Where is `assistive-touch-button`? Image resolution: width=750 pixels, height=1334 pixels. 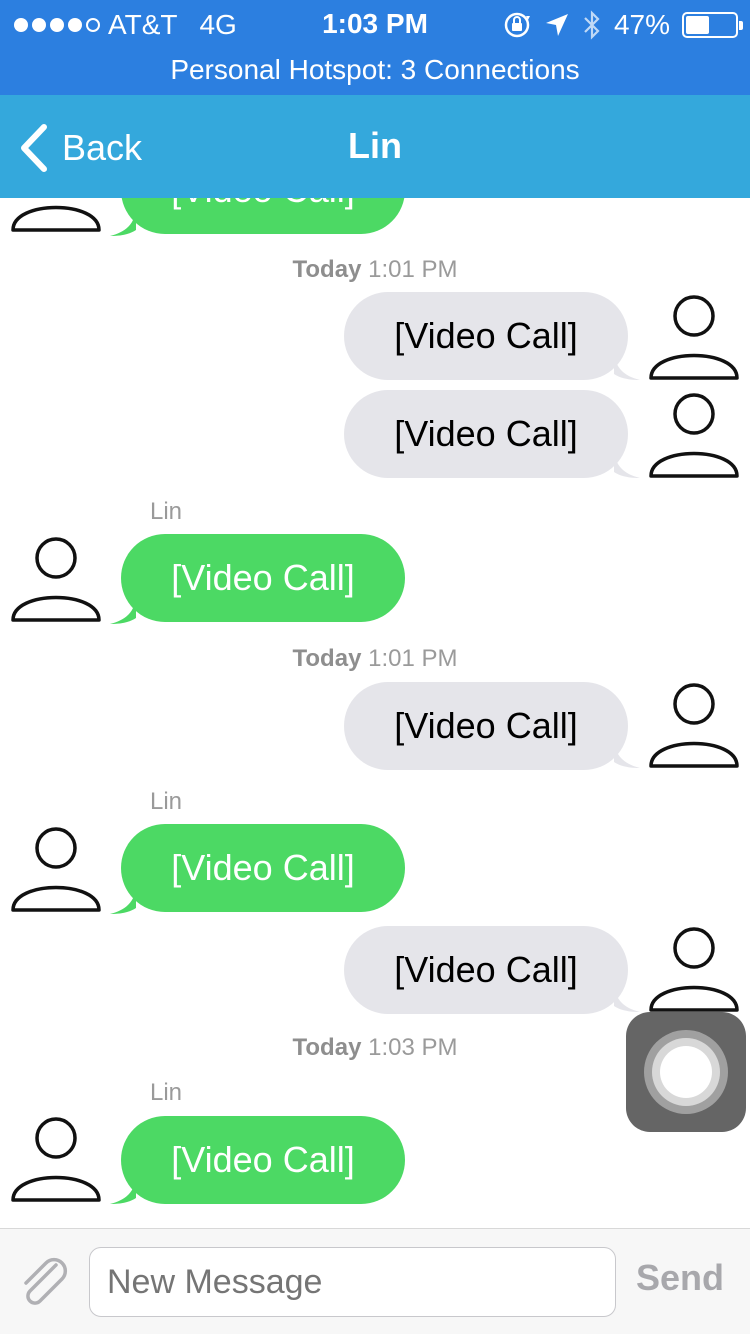
assistive-touch-button is located at coordinates (686, 1072).